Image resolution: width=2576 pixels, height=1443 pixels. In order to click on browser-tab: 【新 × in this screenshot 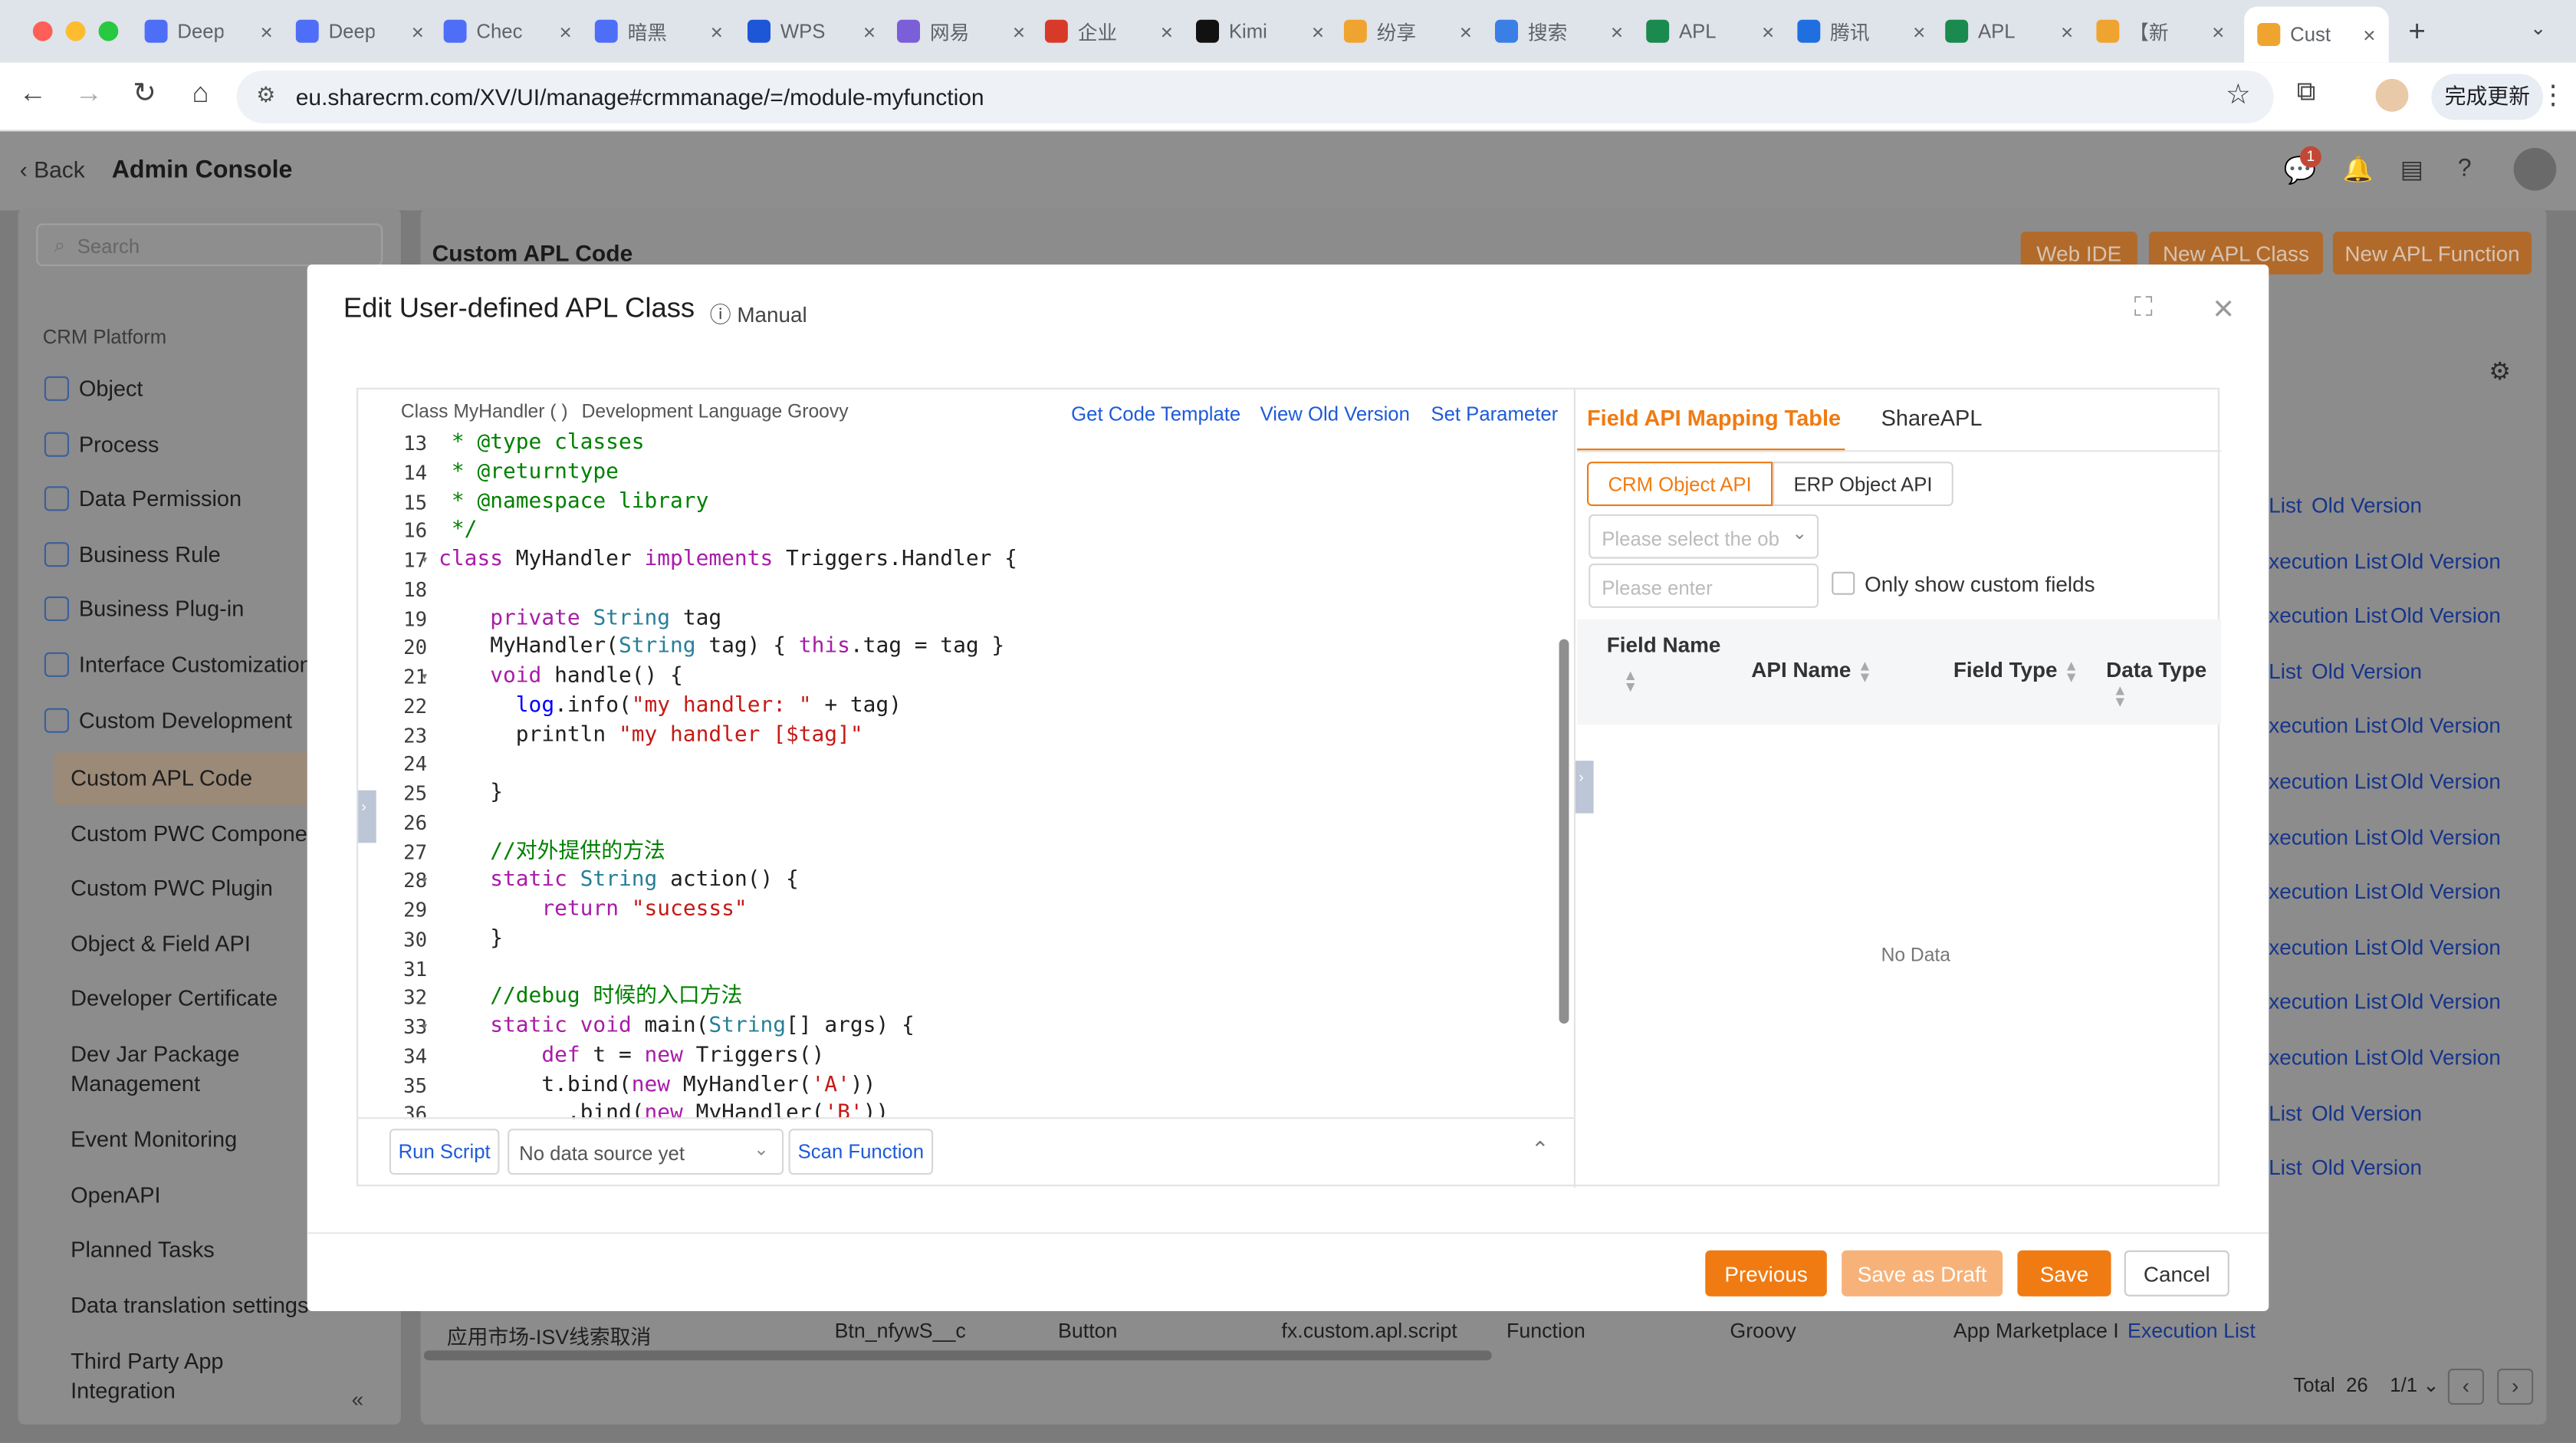, I will do `click(2160, 31)`.